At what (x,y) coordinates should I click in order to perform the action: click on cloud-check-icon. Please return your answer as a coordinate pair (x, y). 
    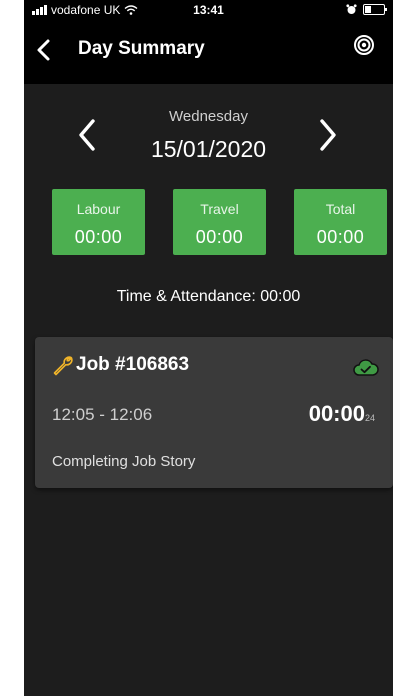
    Looking at the image, I should click on (366, 367).